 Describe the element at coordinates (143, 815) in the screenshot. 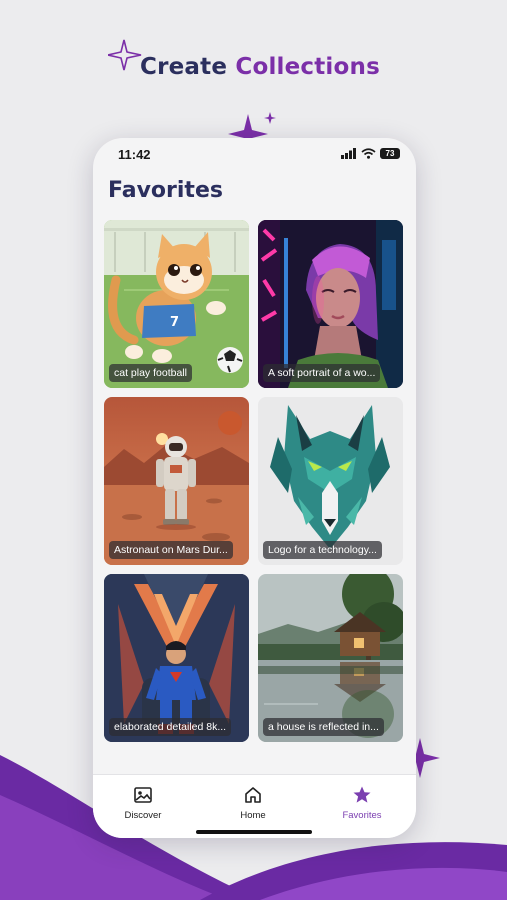

I see `tab-label: Discover` at that location.